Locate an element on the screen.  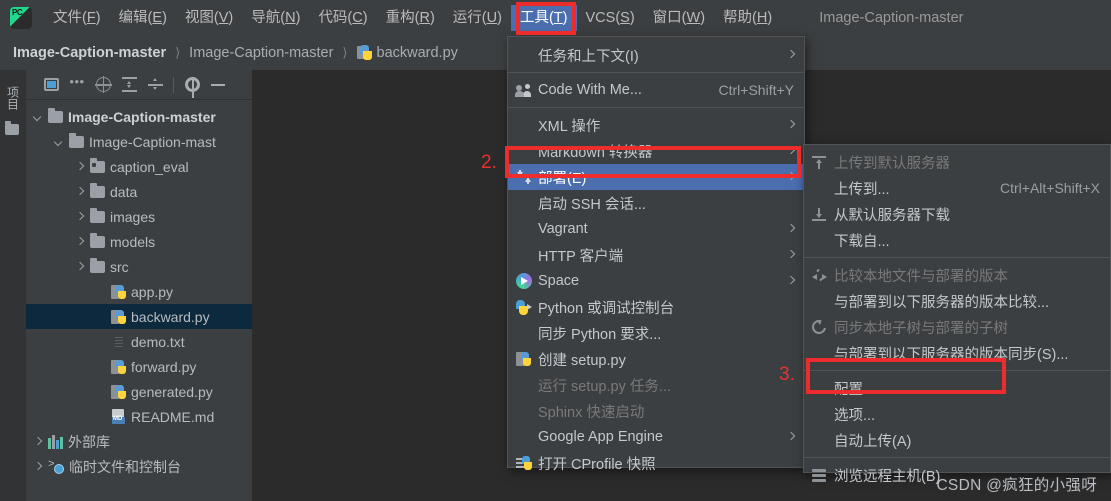
deploy-submenu-item-2: 从默认服务器下载 is located at coordinates (957, 214).